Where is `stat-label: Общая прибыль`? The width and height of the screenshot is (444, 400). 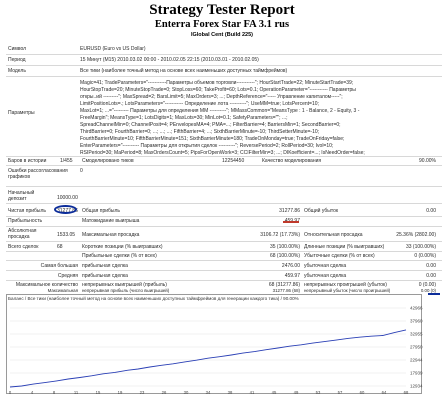 stat-label: Общая прибыль is located at coordinates (101, 211).